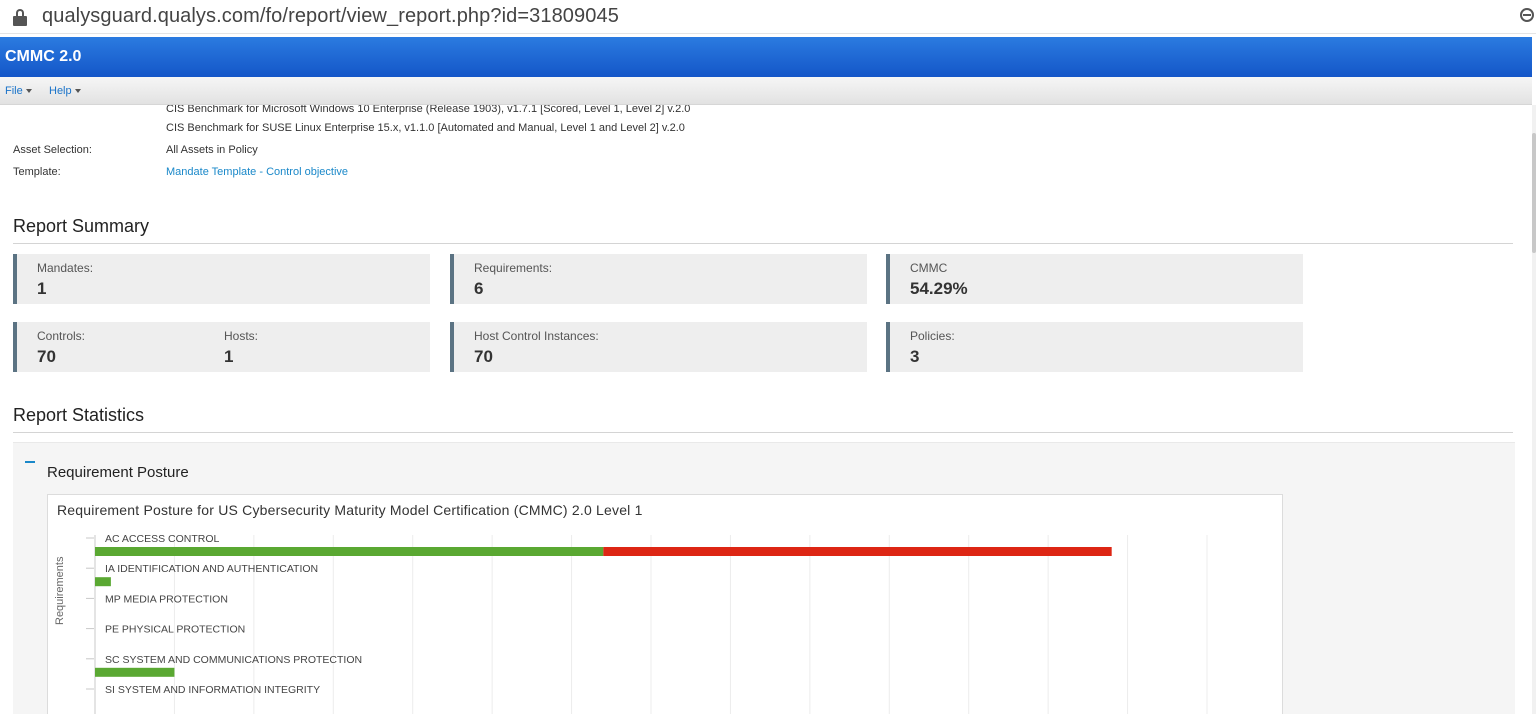 This screenshot has height=714, width=1536. Describe the element at coordinates (211, 569) in the screenshot. I see `category-label: IA IDENTIFICATION AND AUTHENTICATION` at that location.